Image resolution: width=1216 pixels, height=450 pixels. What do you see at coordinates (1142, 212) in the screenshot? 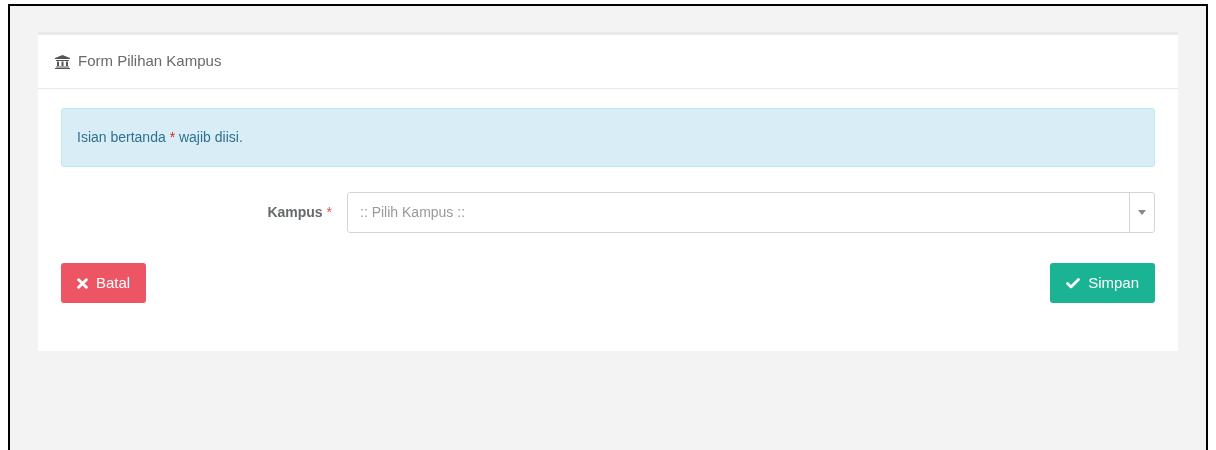
I see `caret-icon` at bounding box center [1142, 212].